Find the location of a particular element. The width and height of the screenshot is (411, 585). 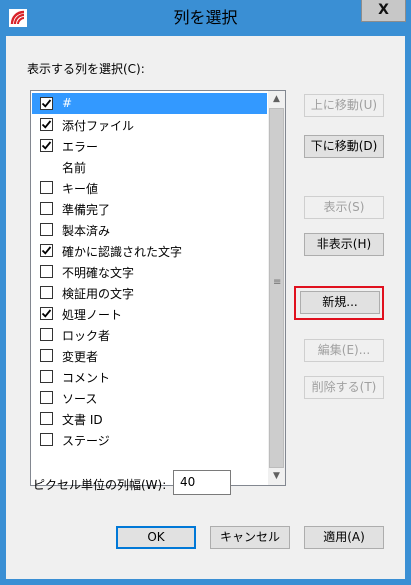

delete-button: 削除する(T) is located at coordinates (344, 387).